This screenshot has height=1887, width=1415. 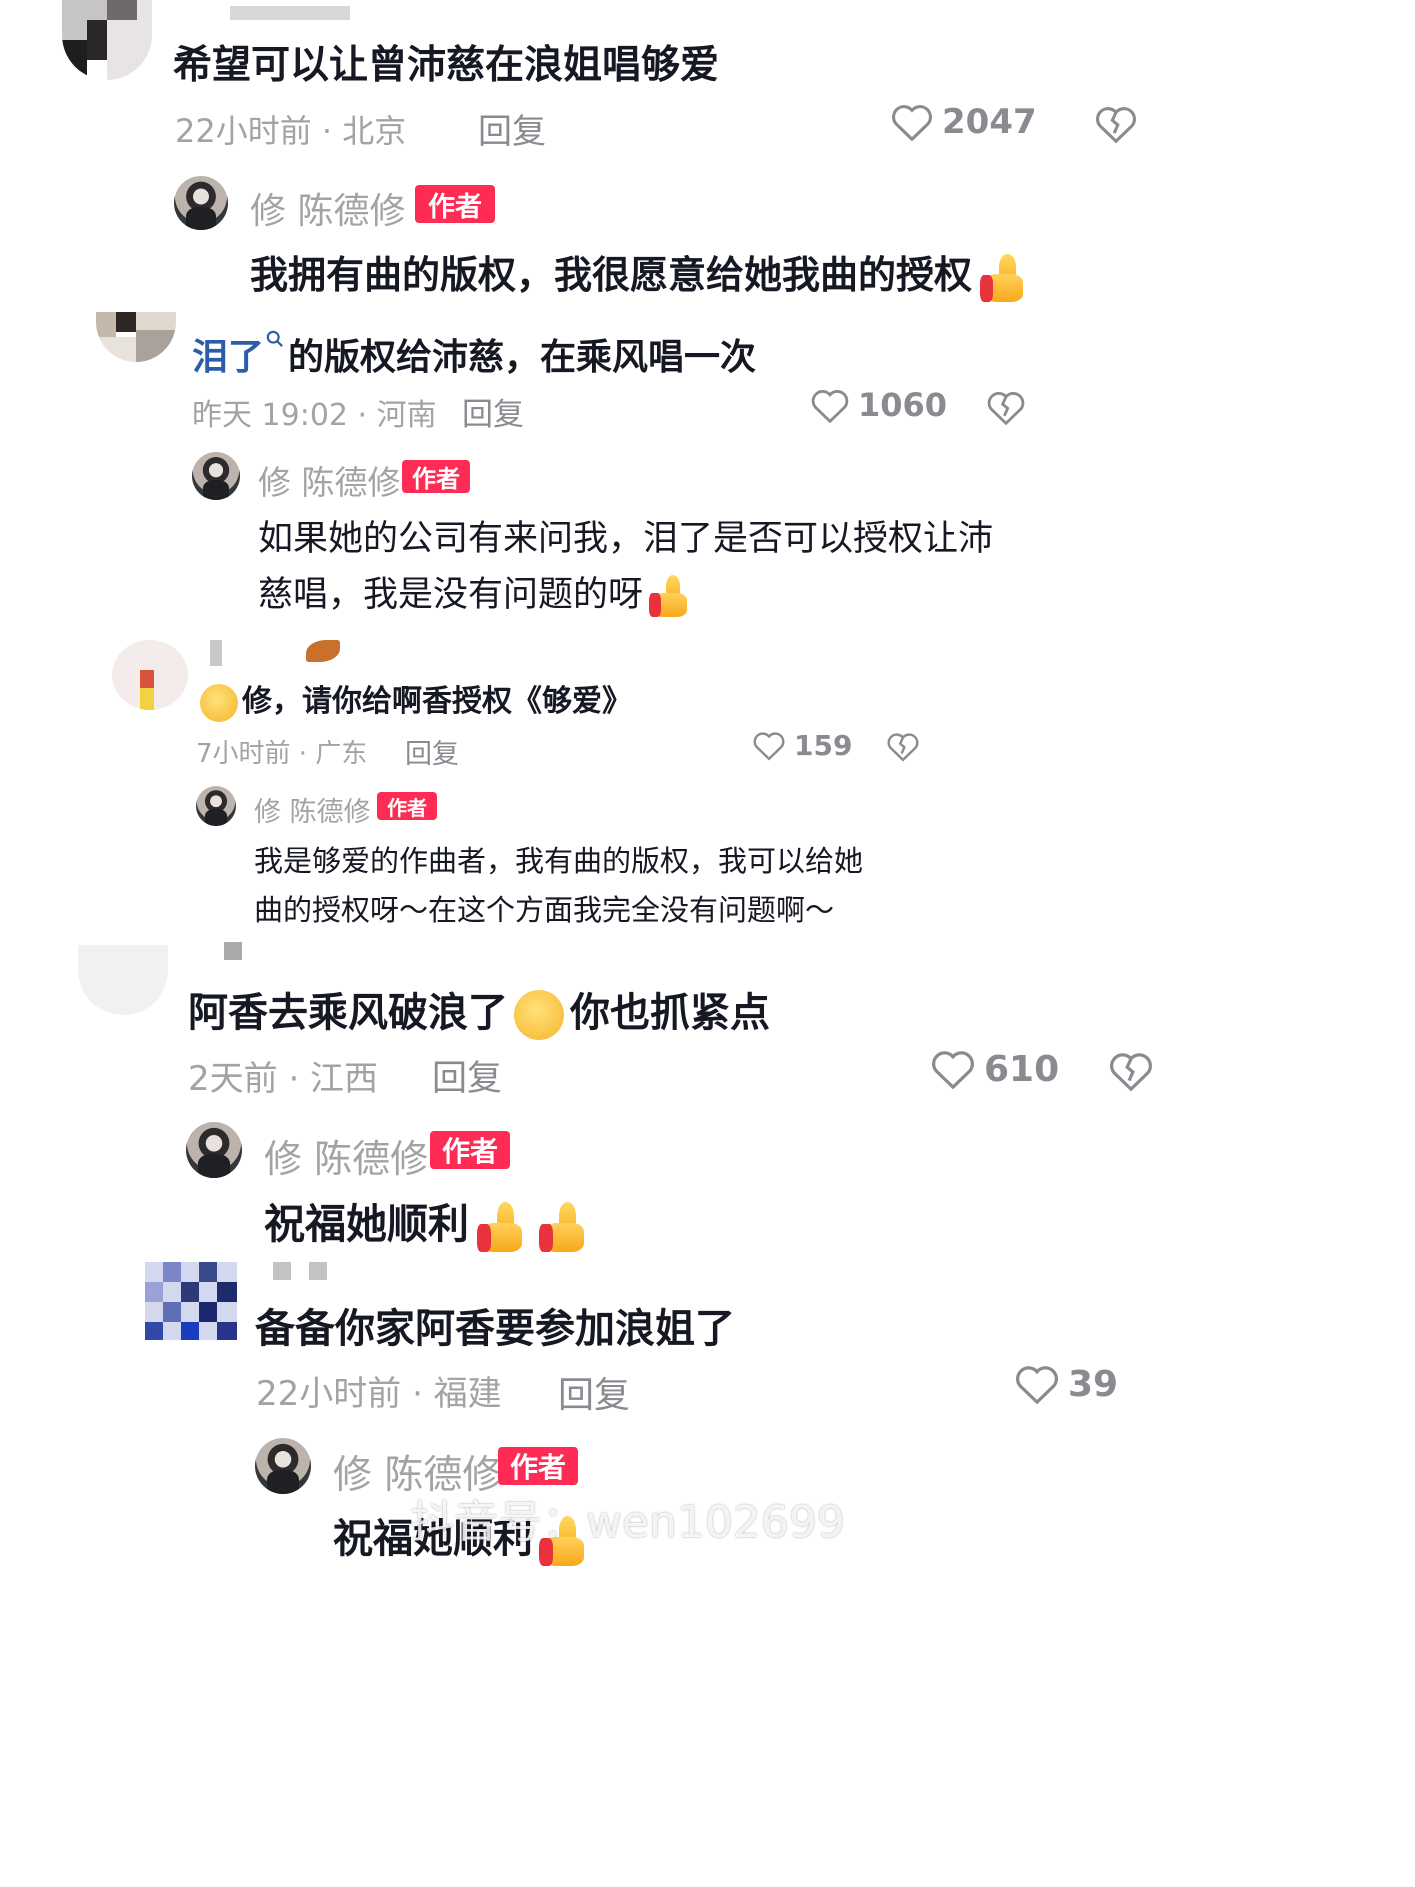 I want to click on like-count: 2047, so click(x=989, y=122).